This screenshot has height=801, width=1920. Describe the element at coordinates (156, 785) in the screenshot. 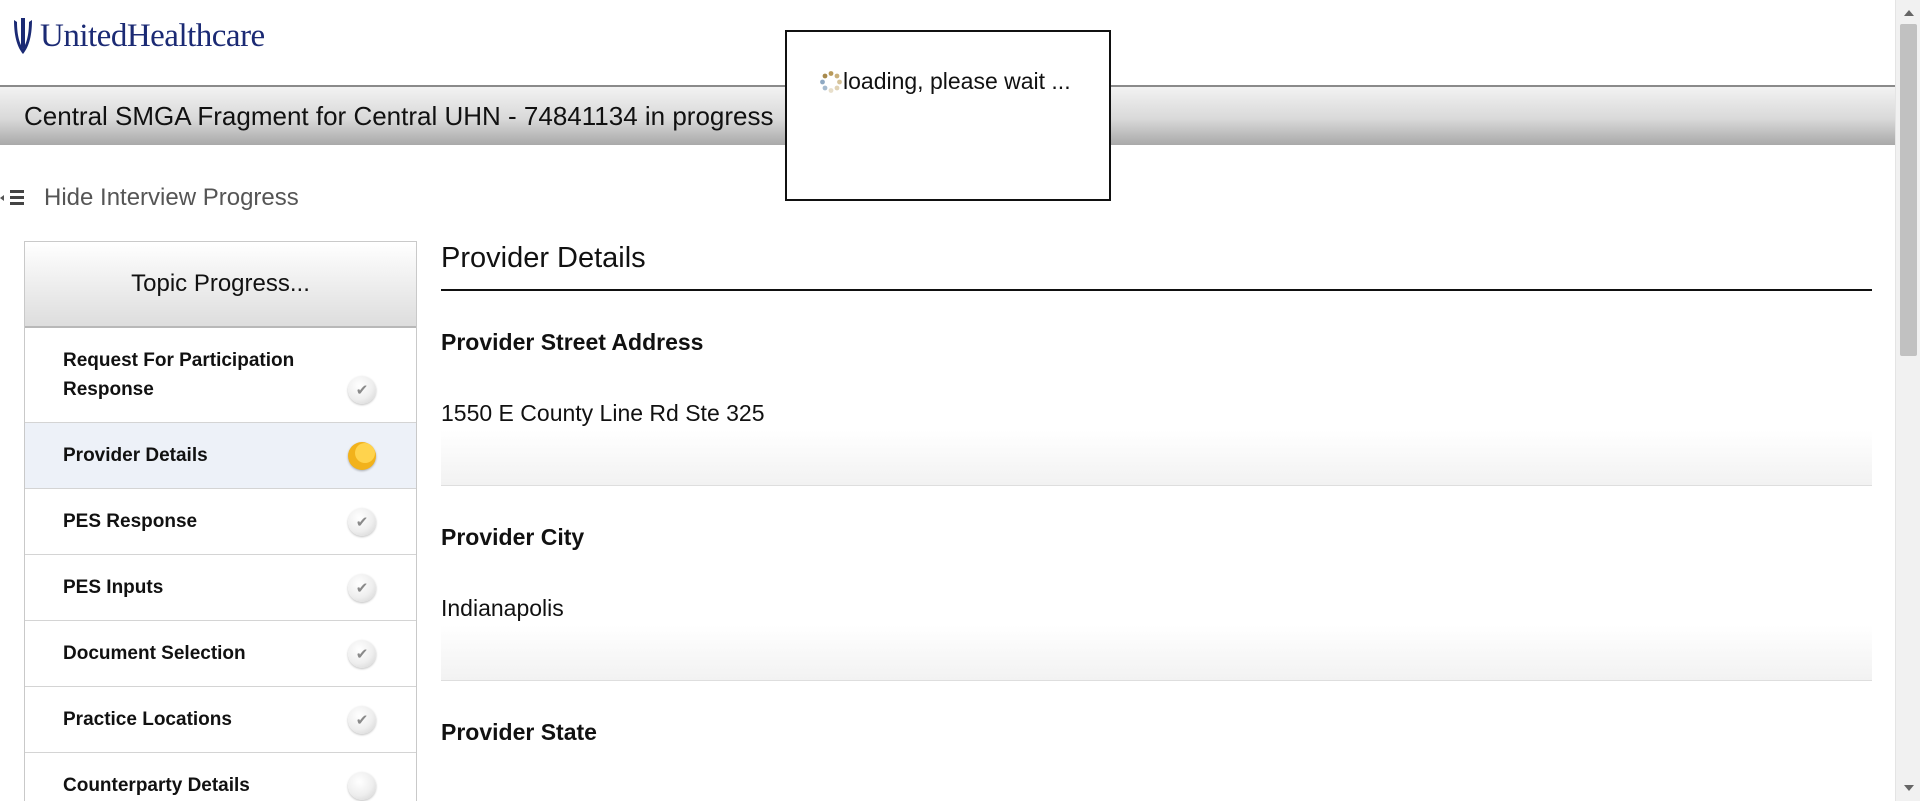

I see `topic-label: Counterparty Details` at that location.